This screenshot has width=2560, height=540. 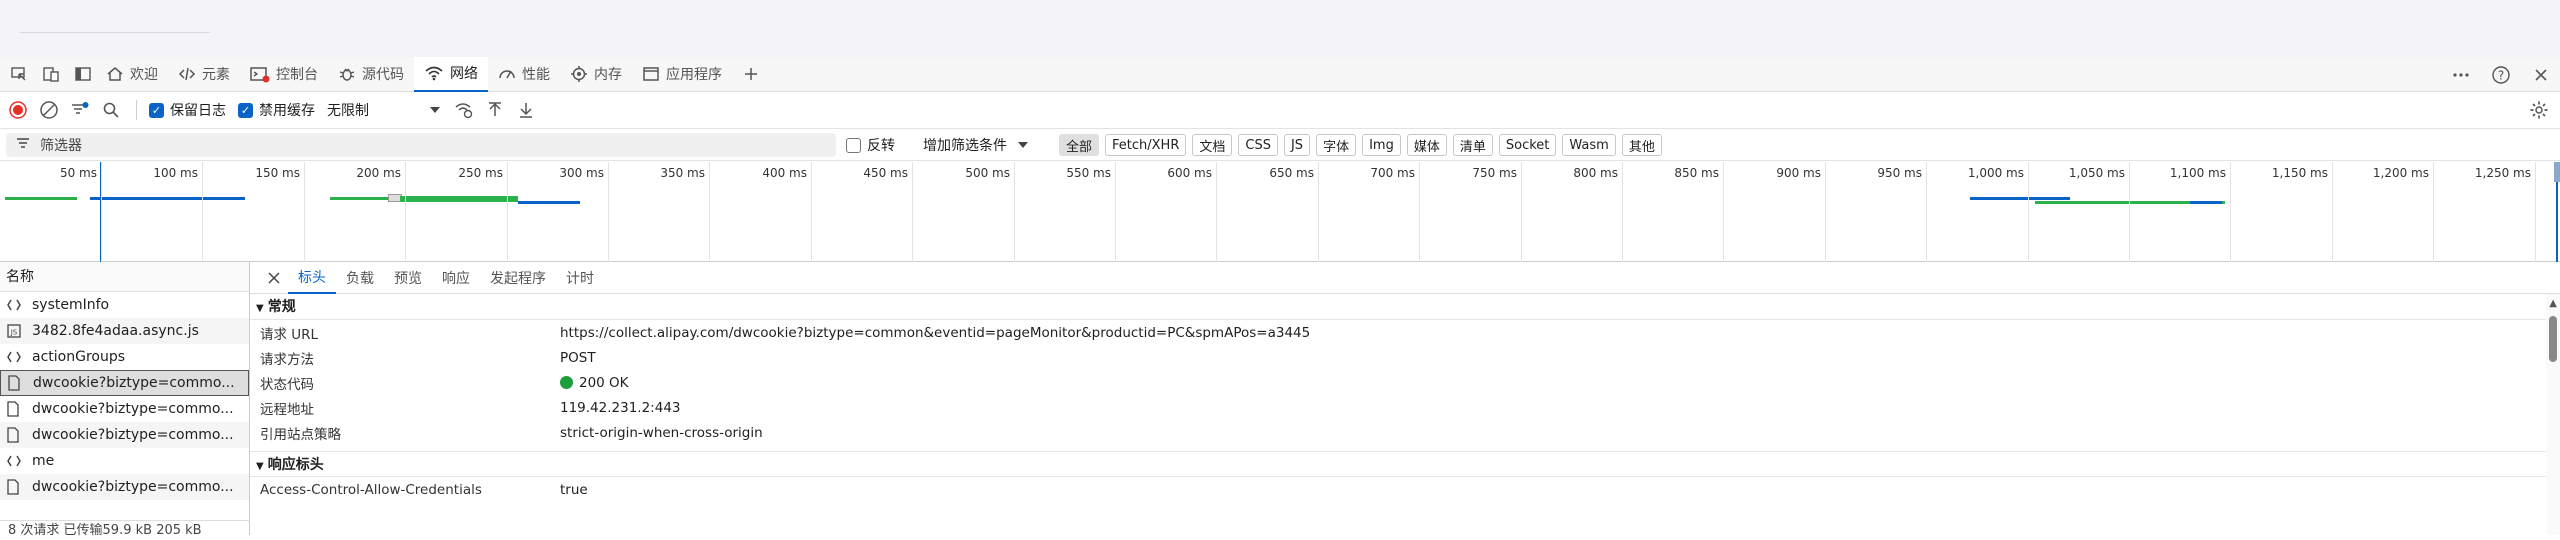 What do you see at coordinates (80, 110) in the screenshot?
I see `filter-settings-icon` at bounding box center [80, 110].